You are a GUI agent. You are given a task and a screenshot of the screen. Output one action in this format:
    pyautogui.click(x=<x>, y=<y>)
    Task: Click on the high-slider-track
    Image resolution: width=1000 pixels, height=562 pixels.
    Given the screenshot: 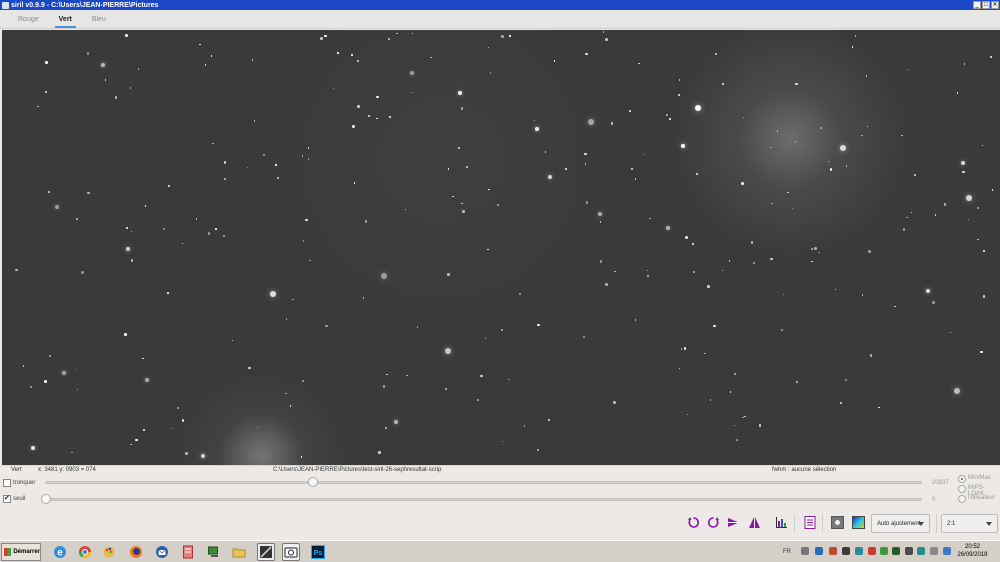 What is the action you would take?
    pyautogui.click(x=483, y=482)
    